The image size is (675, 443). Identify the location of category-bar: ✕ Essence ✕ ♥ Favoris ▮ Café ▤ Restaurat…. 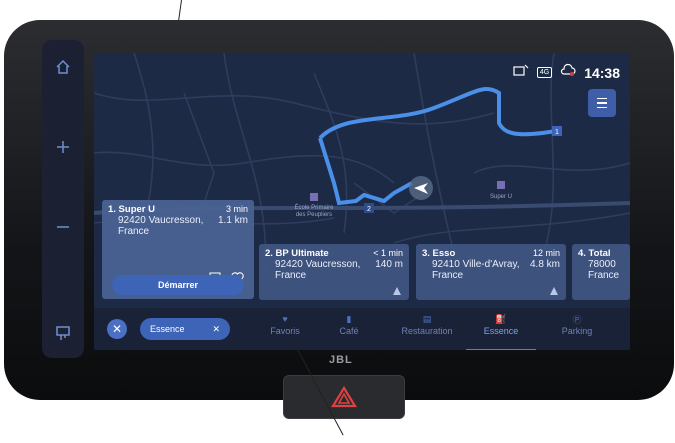
(362, 329).